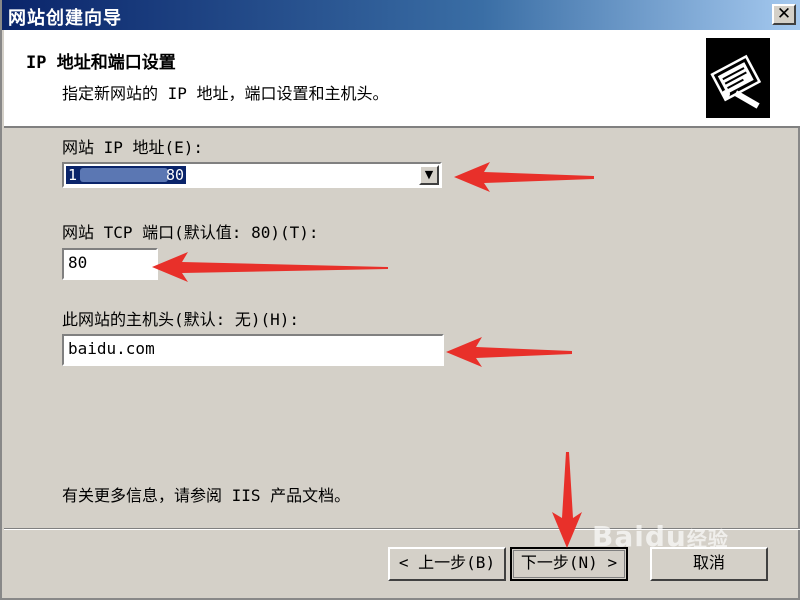  Describe the element at coordinates (509, 352) in the screenshot. I see `annotation-arrow-host` at that location.